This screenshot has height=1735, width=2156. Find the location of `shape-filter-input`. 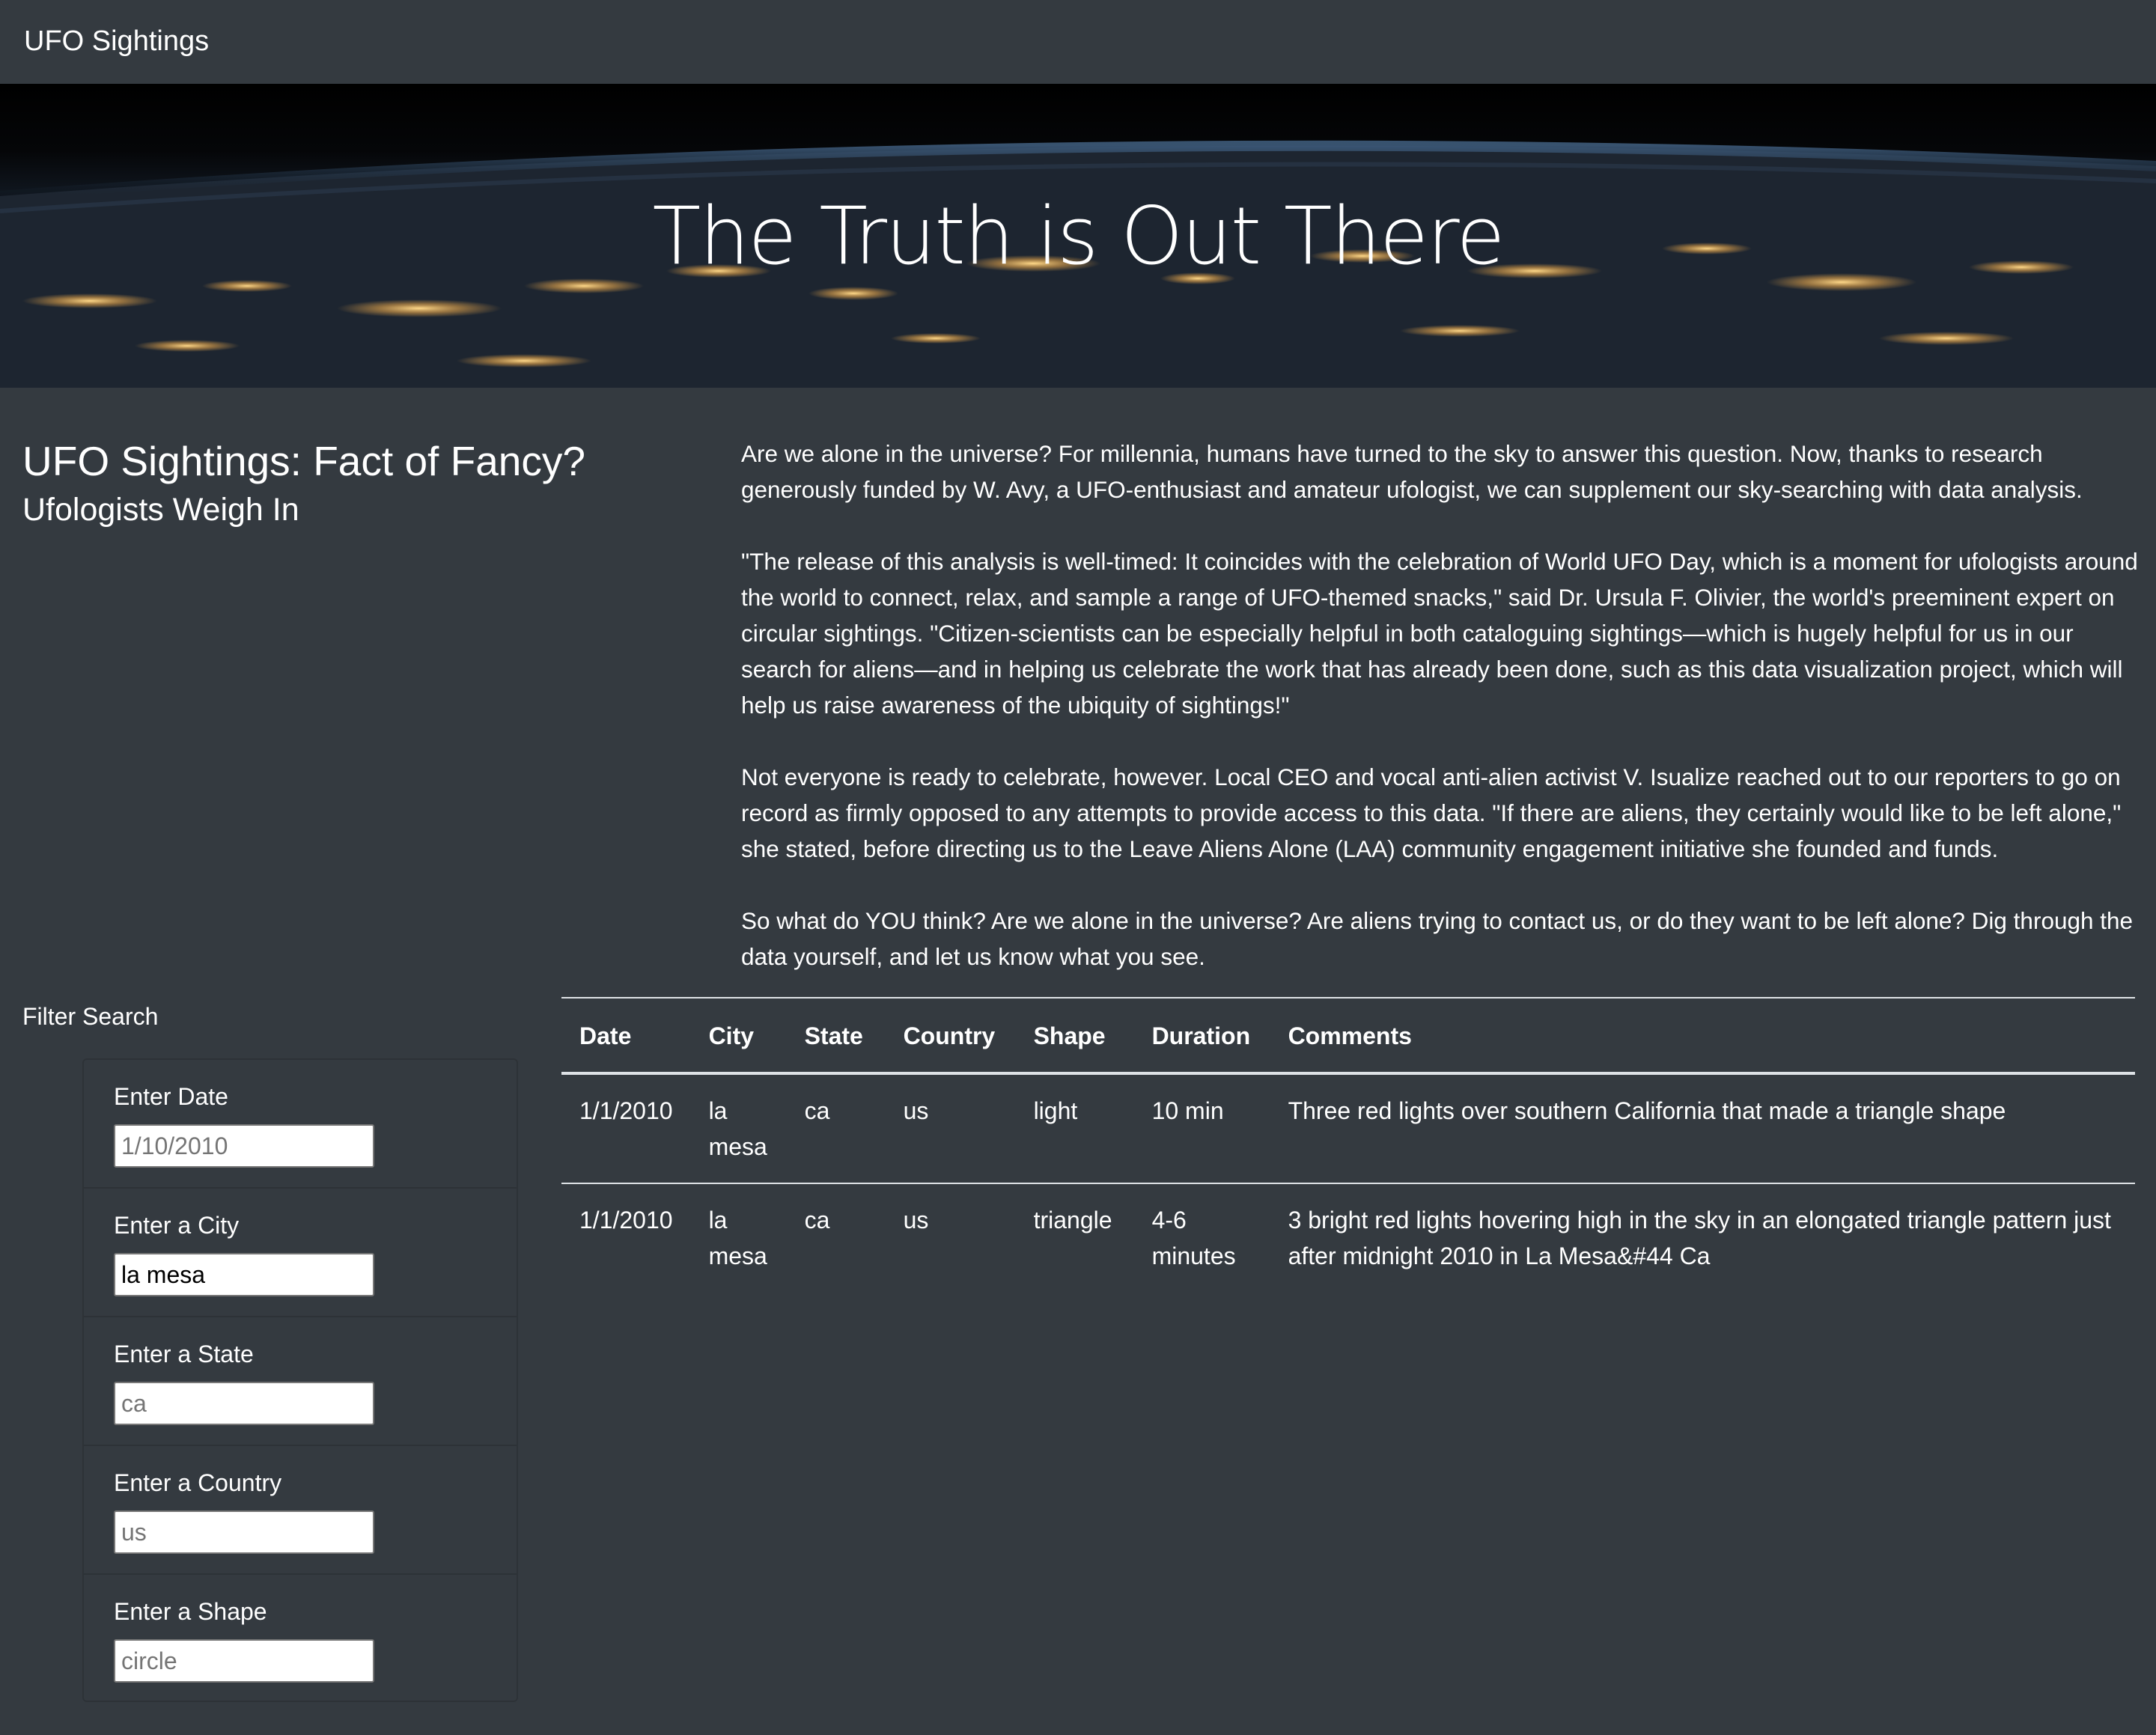

shape-filter-input is located at coordinates (244, 1661).